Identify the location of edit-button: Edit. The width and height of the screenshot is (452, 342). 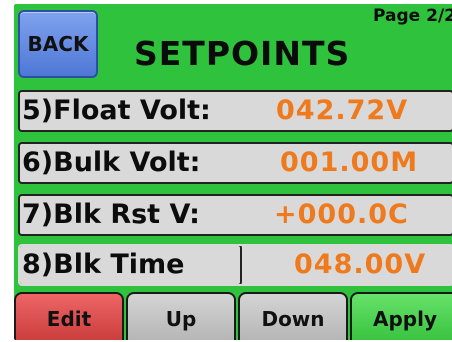
(69, 316).